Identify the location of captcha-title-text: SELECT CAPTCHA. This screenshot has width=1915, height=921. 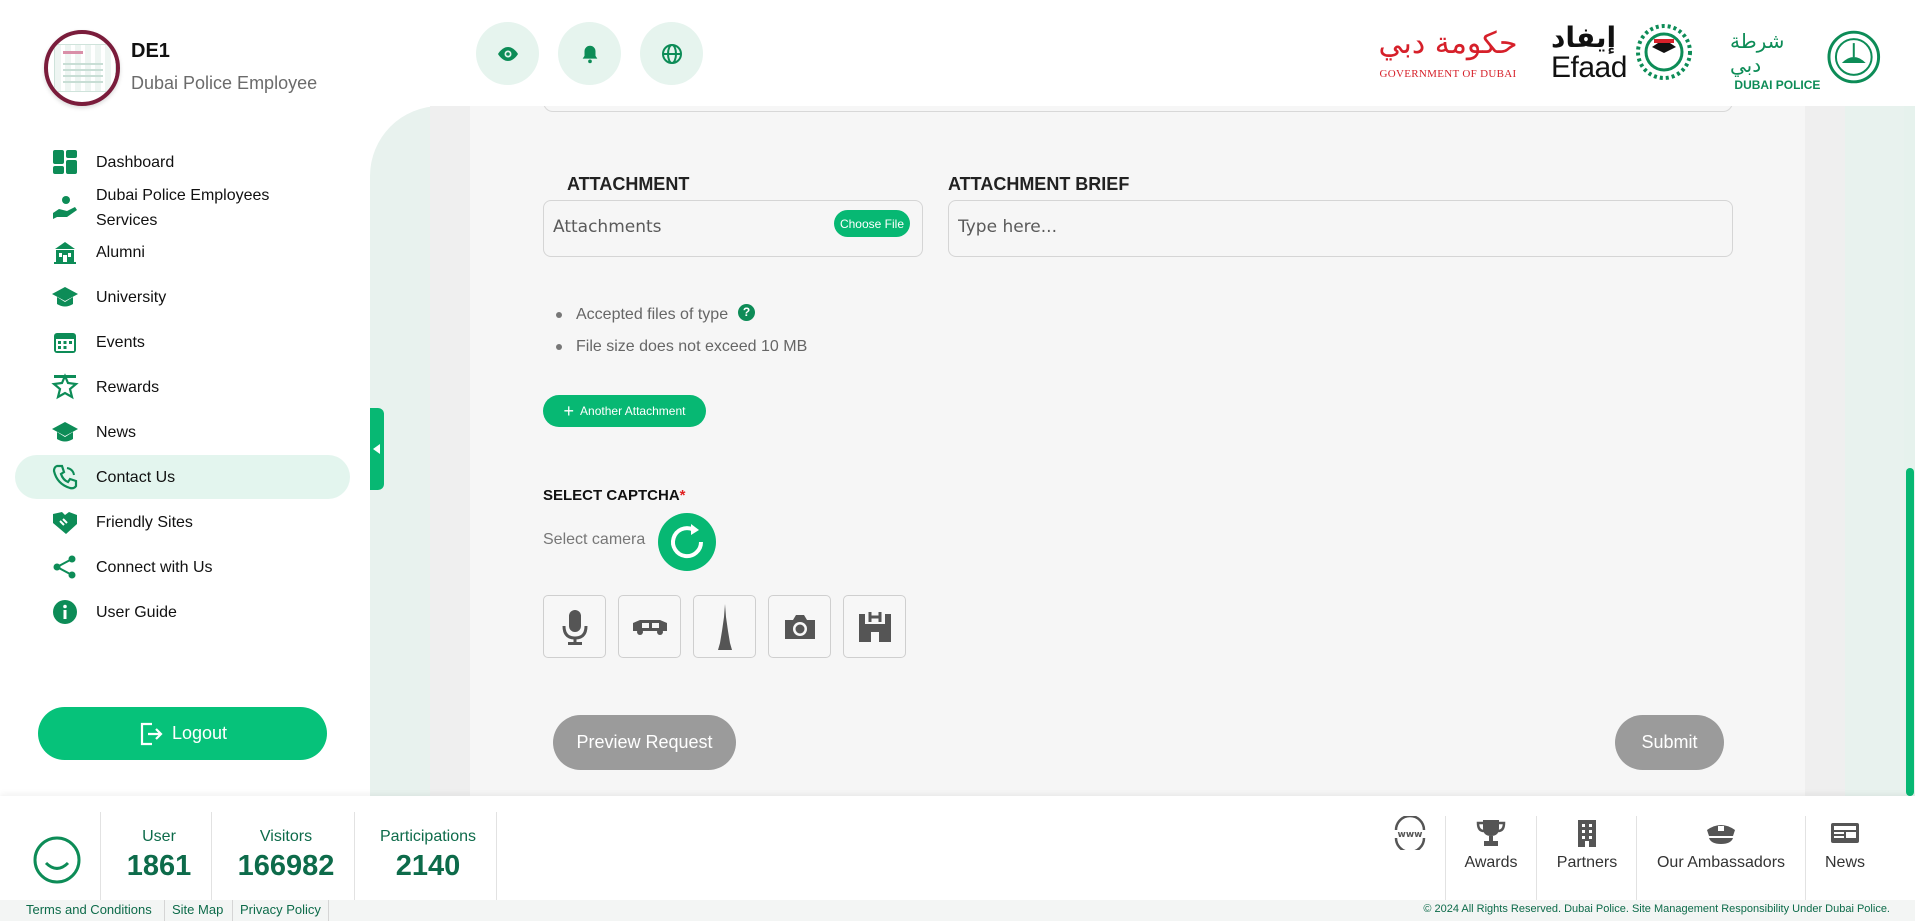
(611, 495).